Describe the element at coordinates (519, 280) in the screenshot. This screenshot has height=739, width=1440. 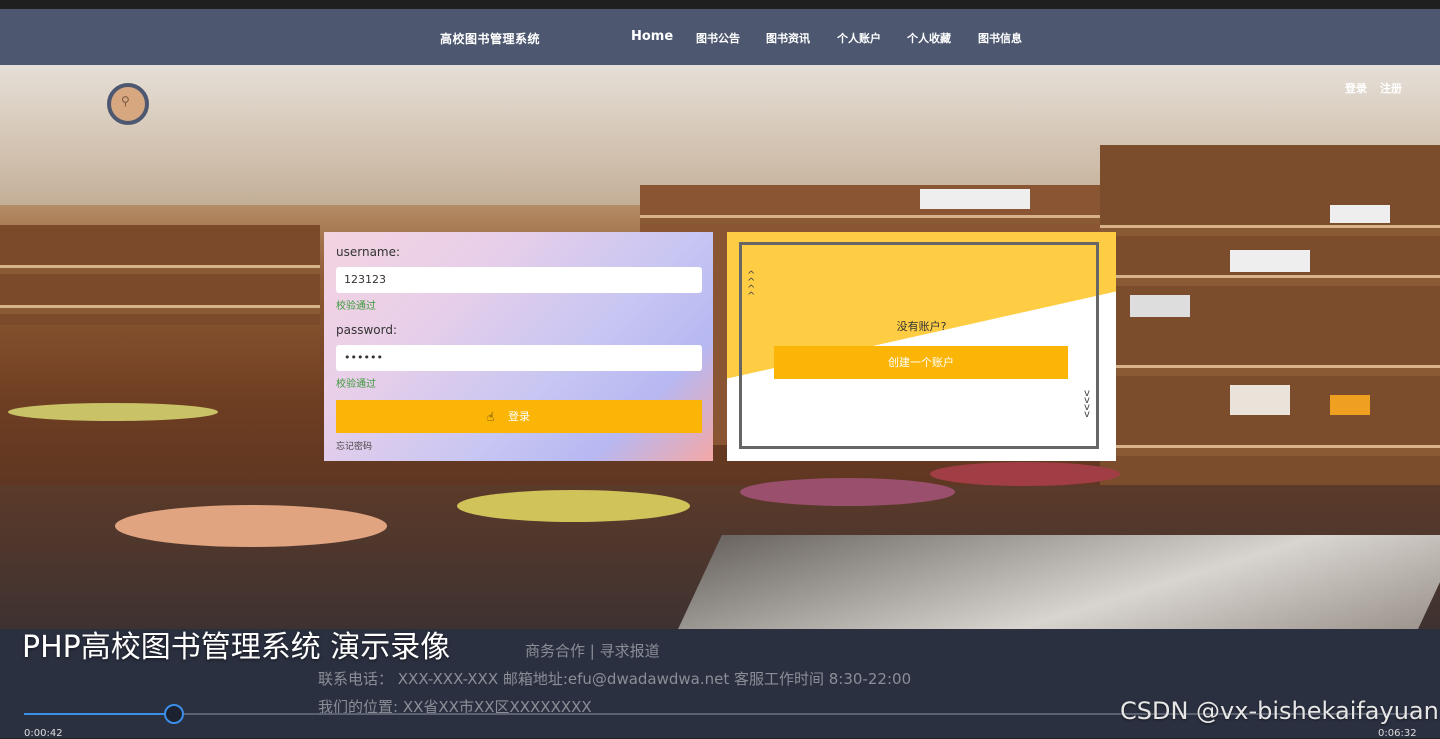
I see `username-input: 123123` at that location.